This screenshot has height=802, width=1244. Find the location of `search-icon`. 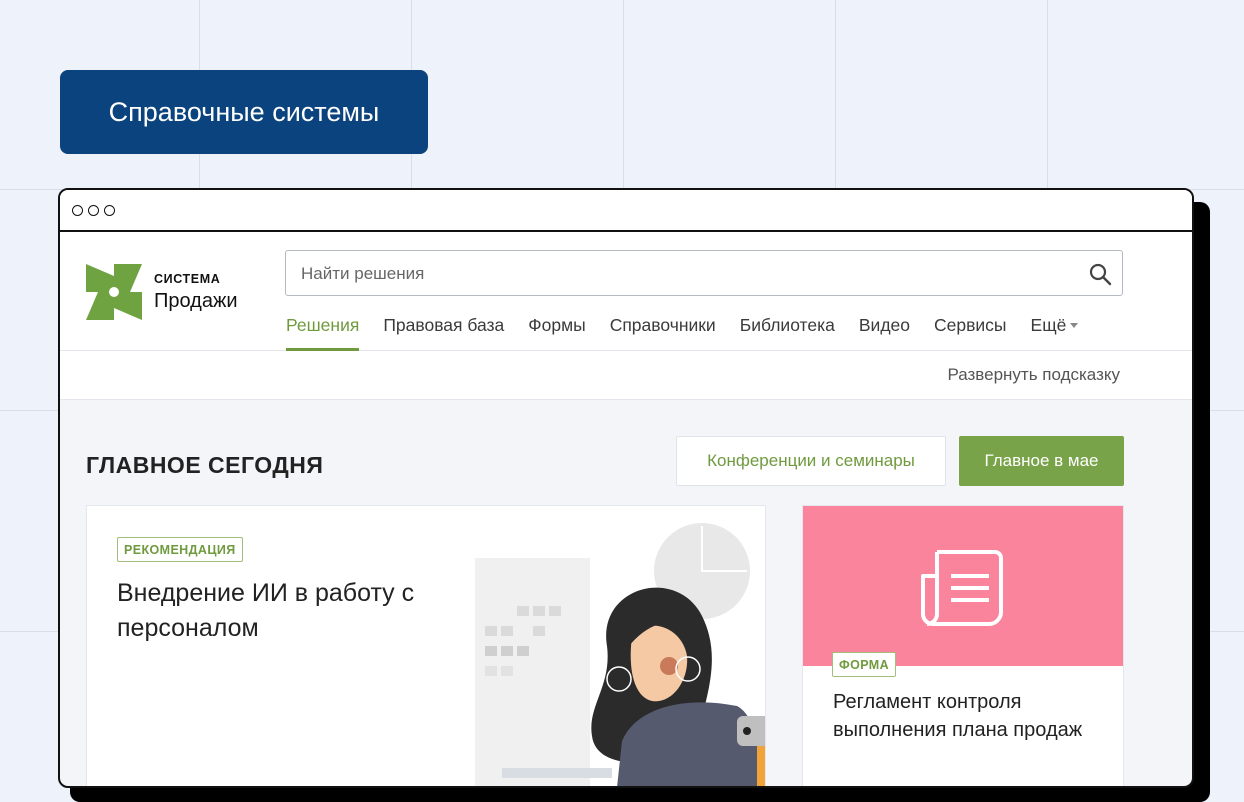

search-icon is located at coordinates (1100, 274).